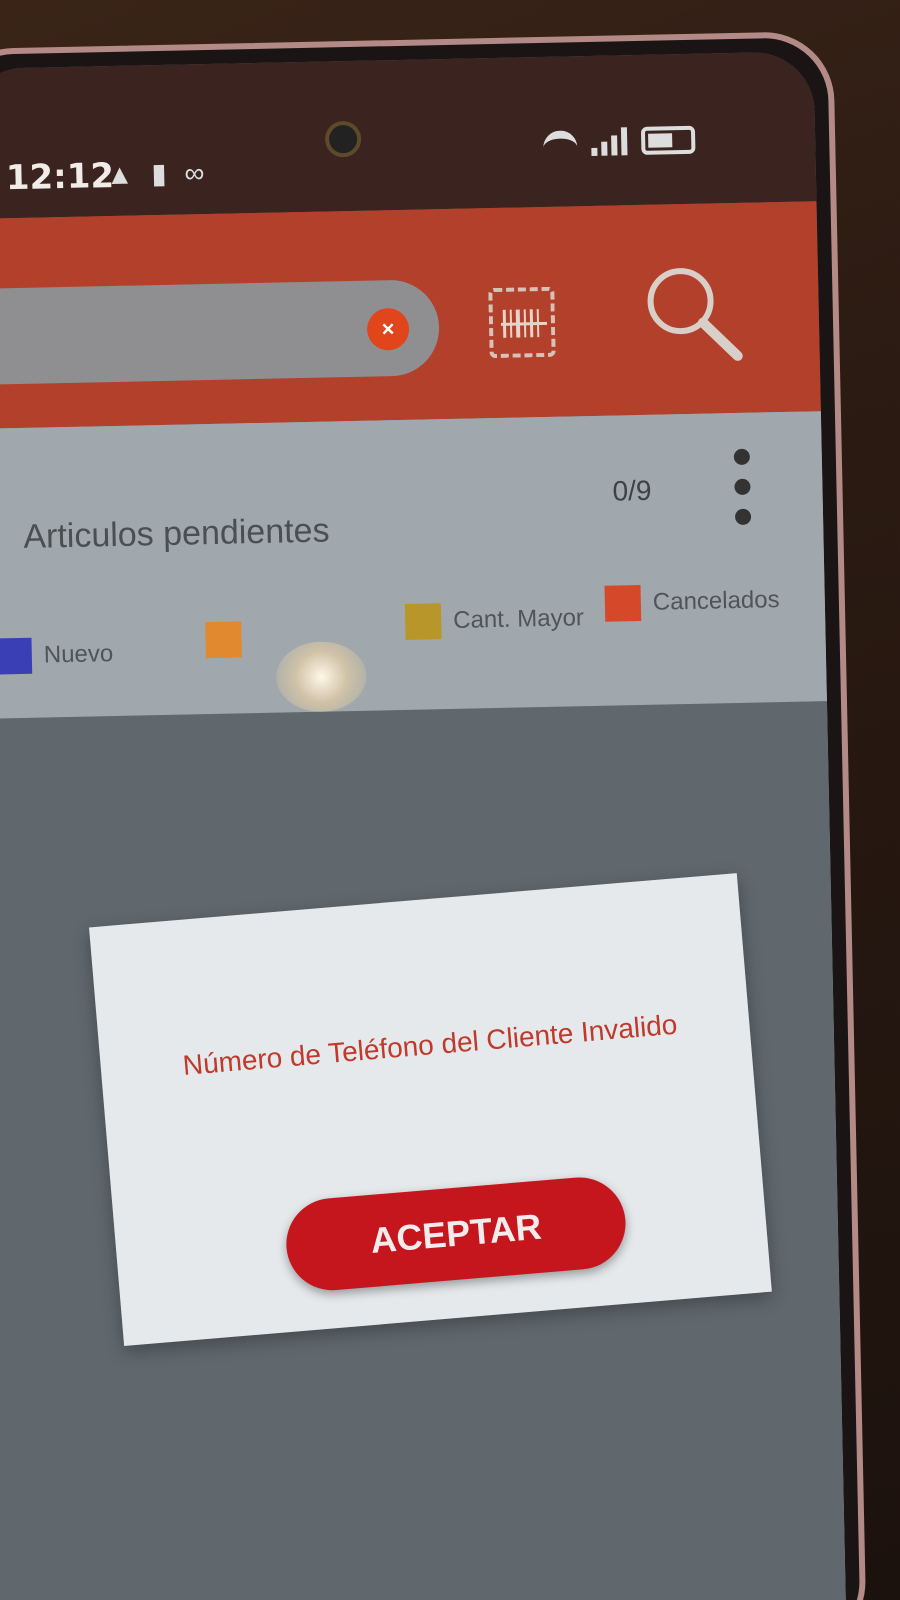 This screenshot has width=900, height=1600. I want to click on status-right-icons, so click(619, 140).